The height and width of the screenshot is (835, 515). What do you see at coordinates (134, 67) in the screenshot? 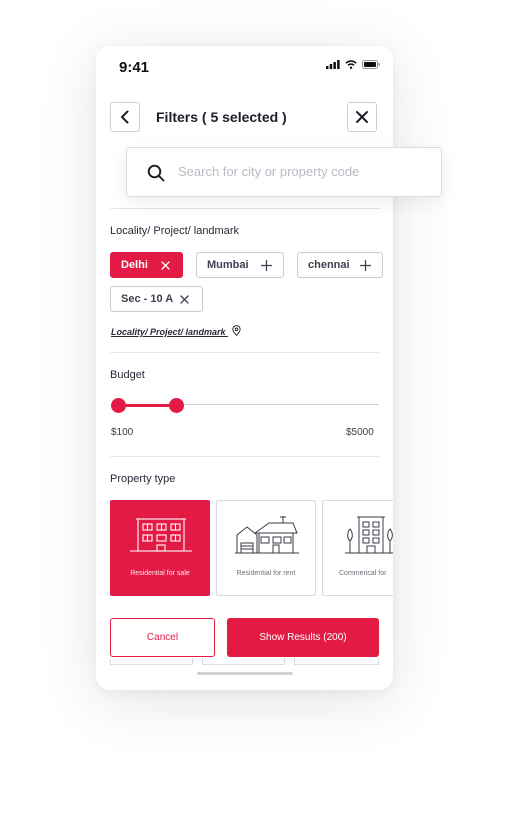
I see `status-time: 9:41` at bounding box center [134, 67].